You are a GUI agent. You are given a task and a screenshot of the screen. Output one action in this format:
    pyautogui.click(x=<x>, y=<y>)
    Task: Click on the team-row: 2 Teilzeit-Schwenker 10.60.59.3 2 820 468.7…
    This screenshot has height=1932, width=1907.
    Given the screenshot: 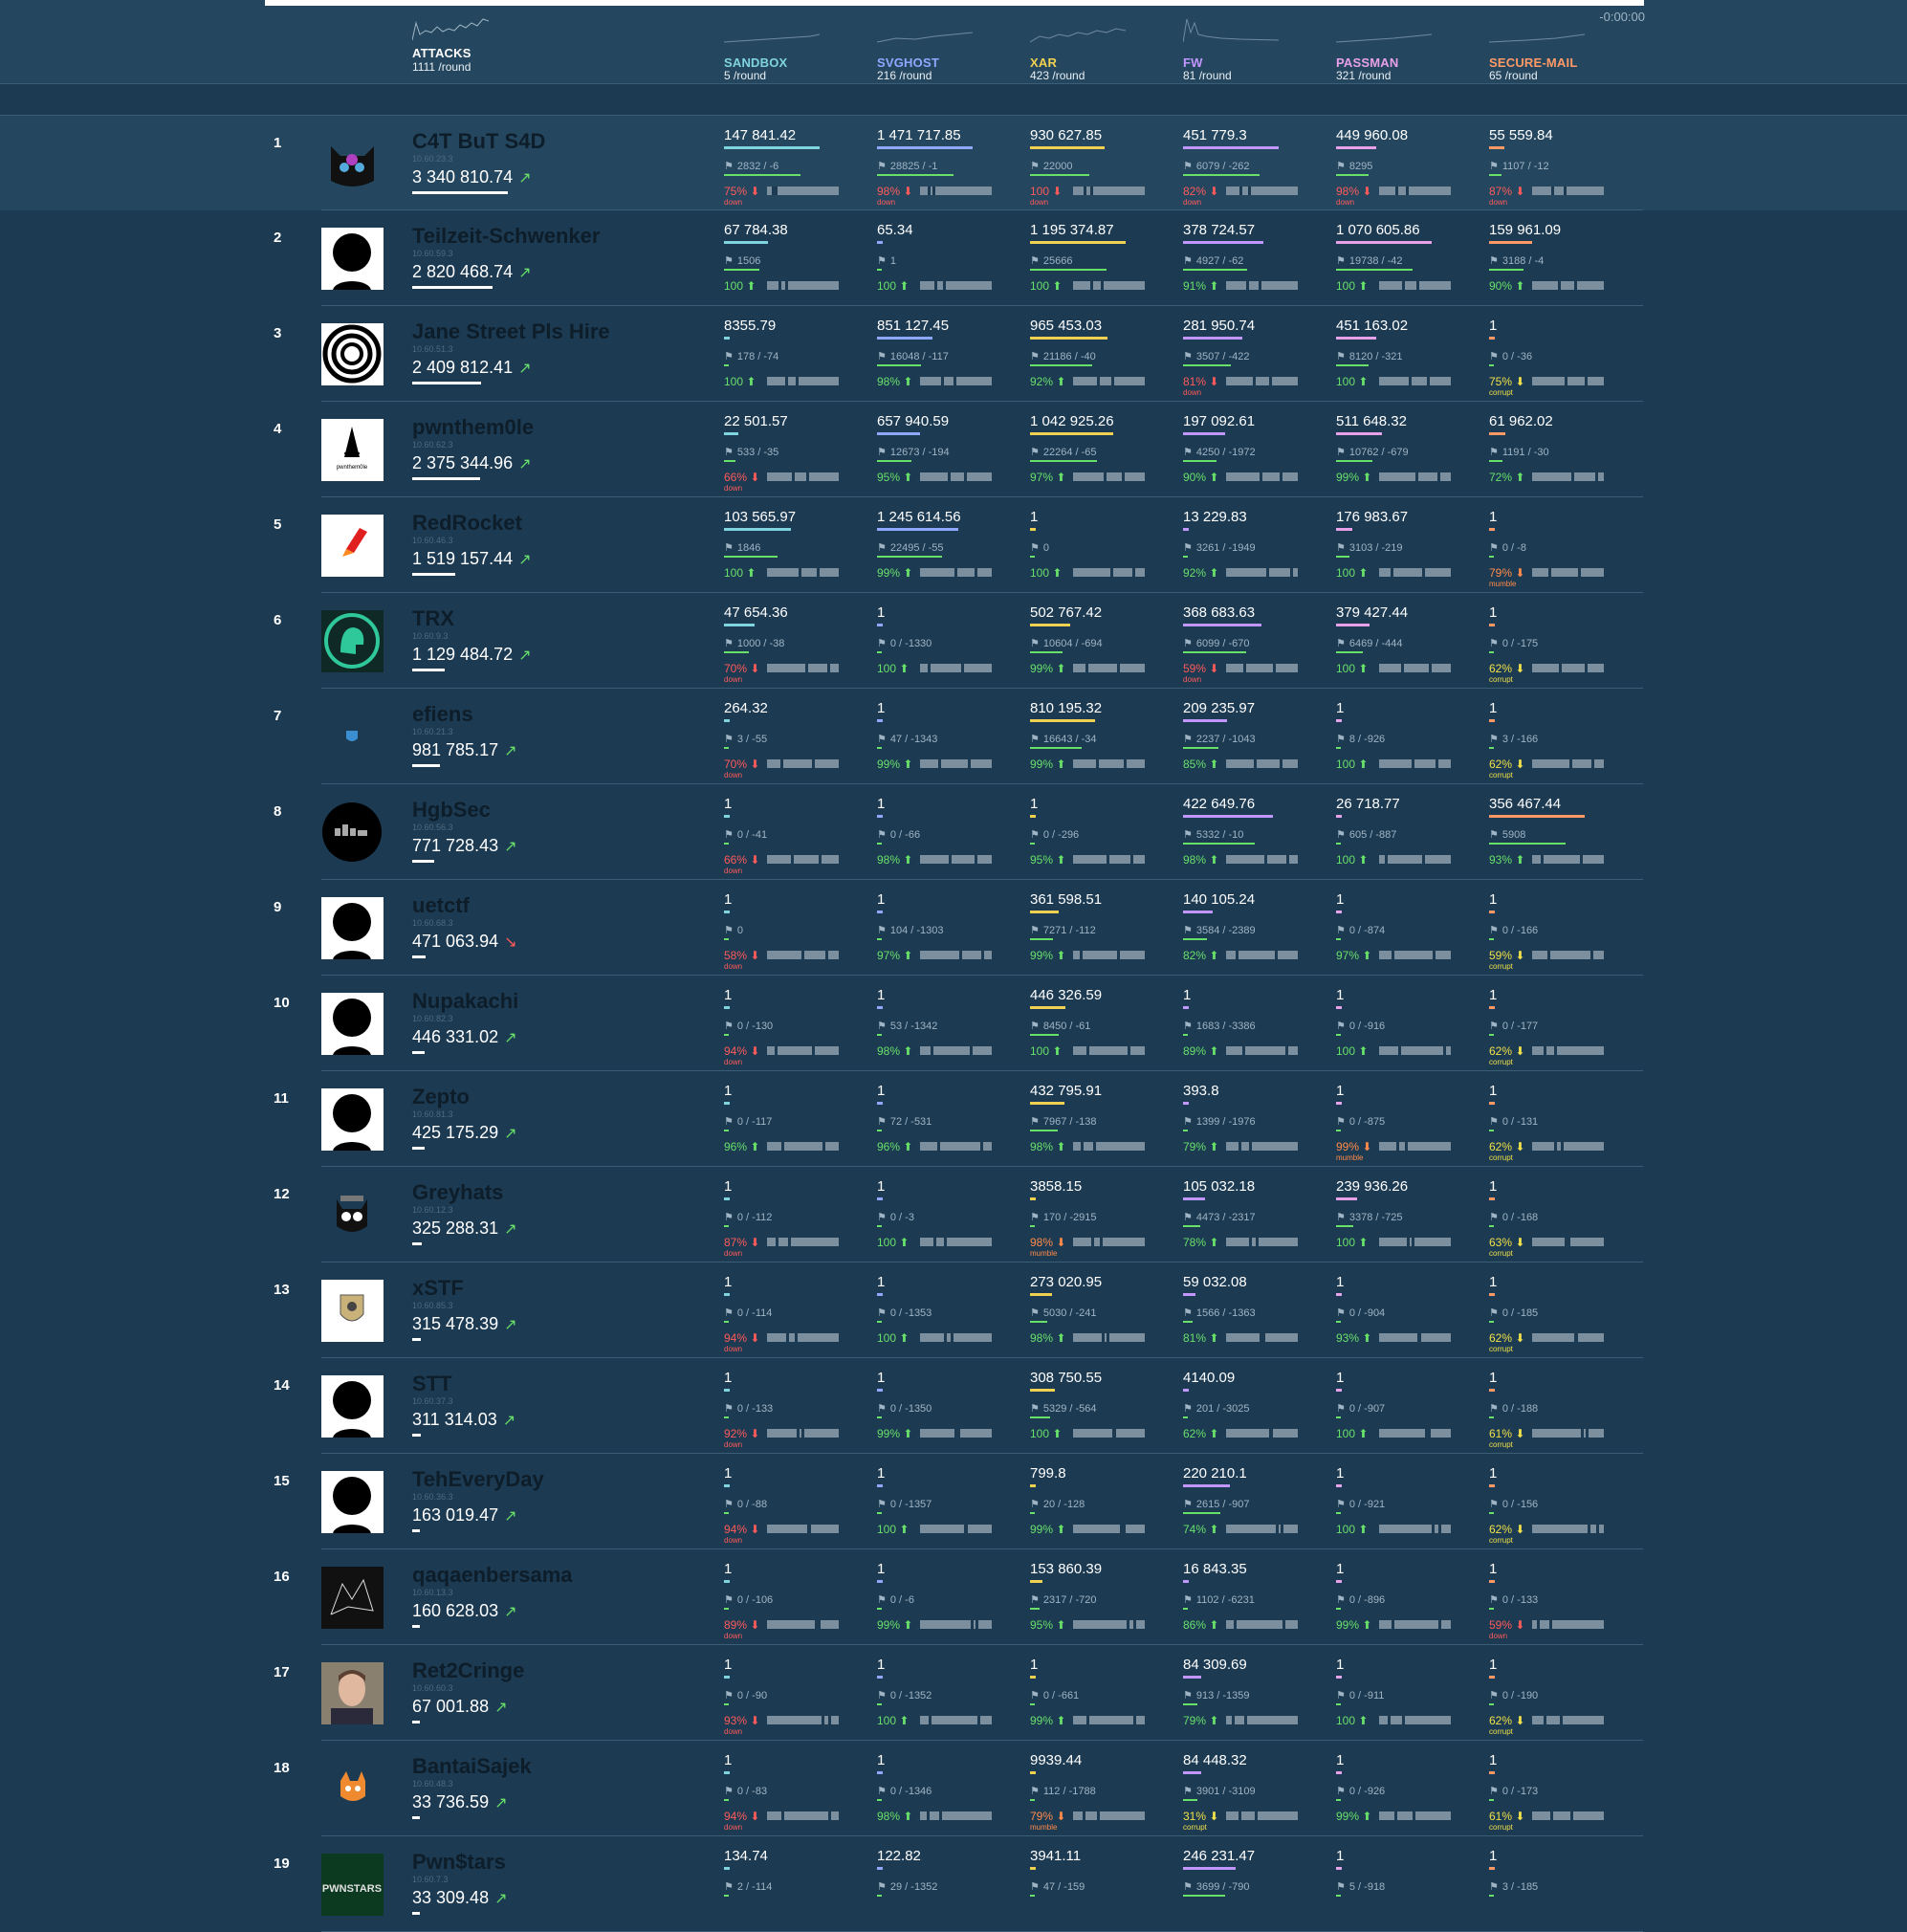 What is the action you would take?
    pyautogui.click(x=953, y=258)
    